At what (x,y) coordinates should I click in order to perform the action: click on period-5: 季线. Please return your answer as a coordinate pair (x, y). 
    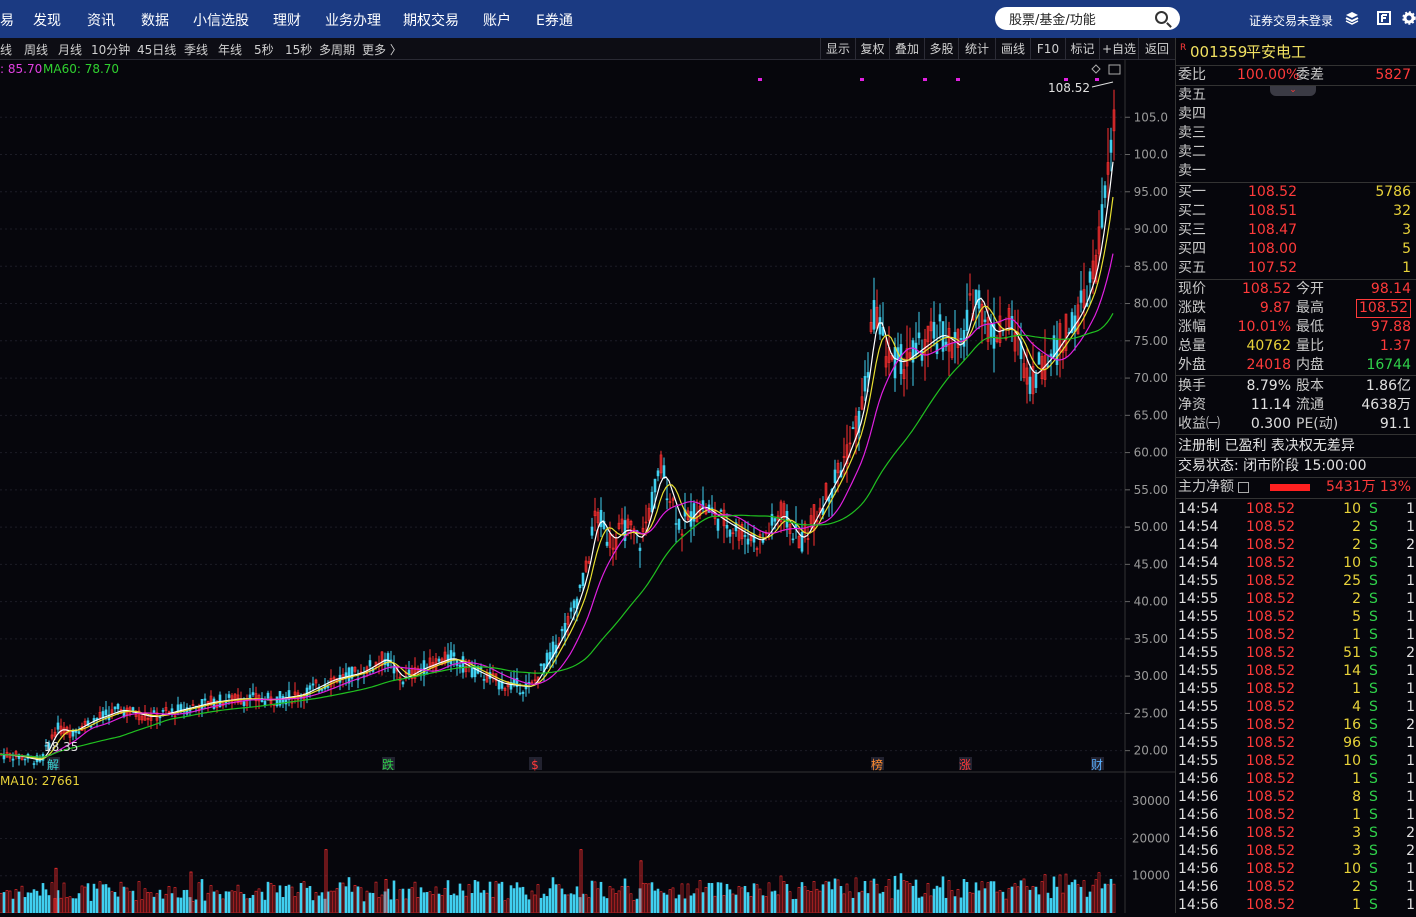
    Looking at the image, I should click on (196, 49).